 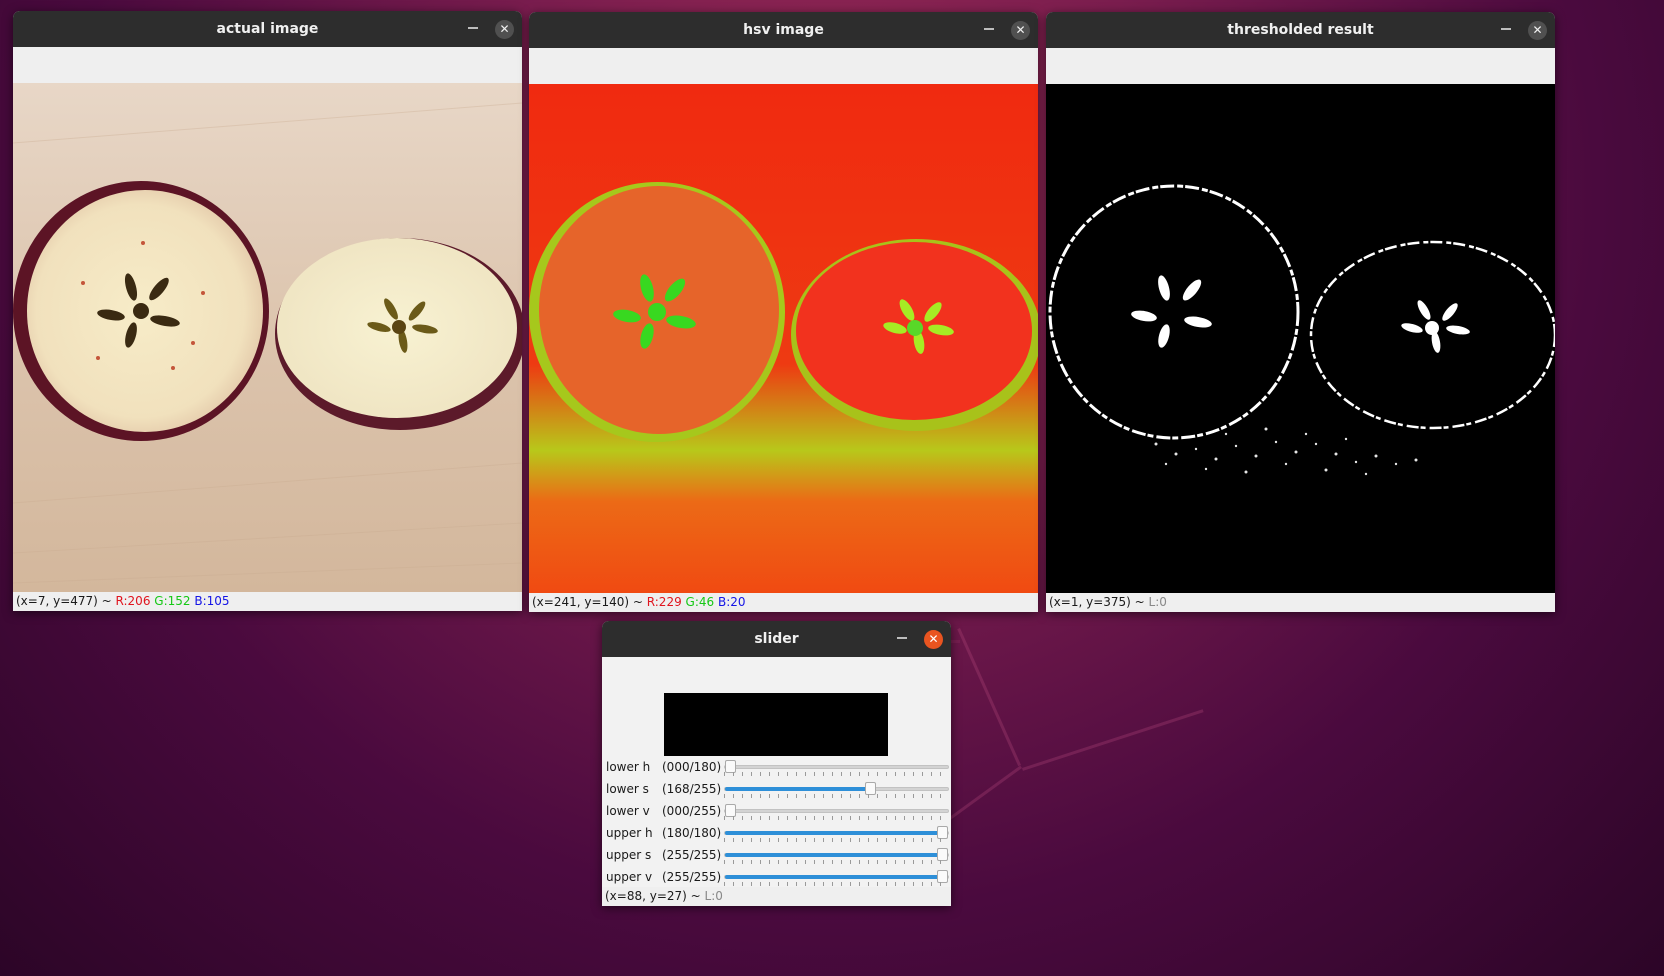 What do you see at coordinates (628, 811) in the screenshot?
I see `trackbar-label: lower v` at bounding box center [628, 811].